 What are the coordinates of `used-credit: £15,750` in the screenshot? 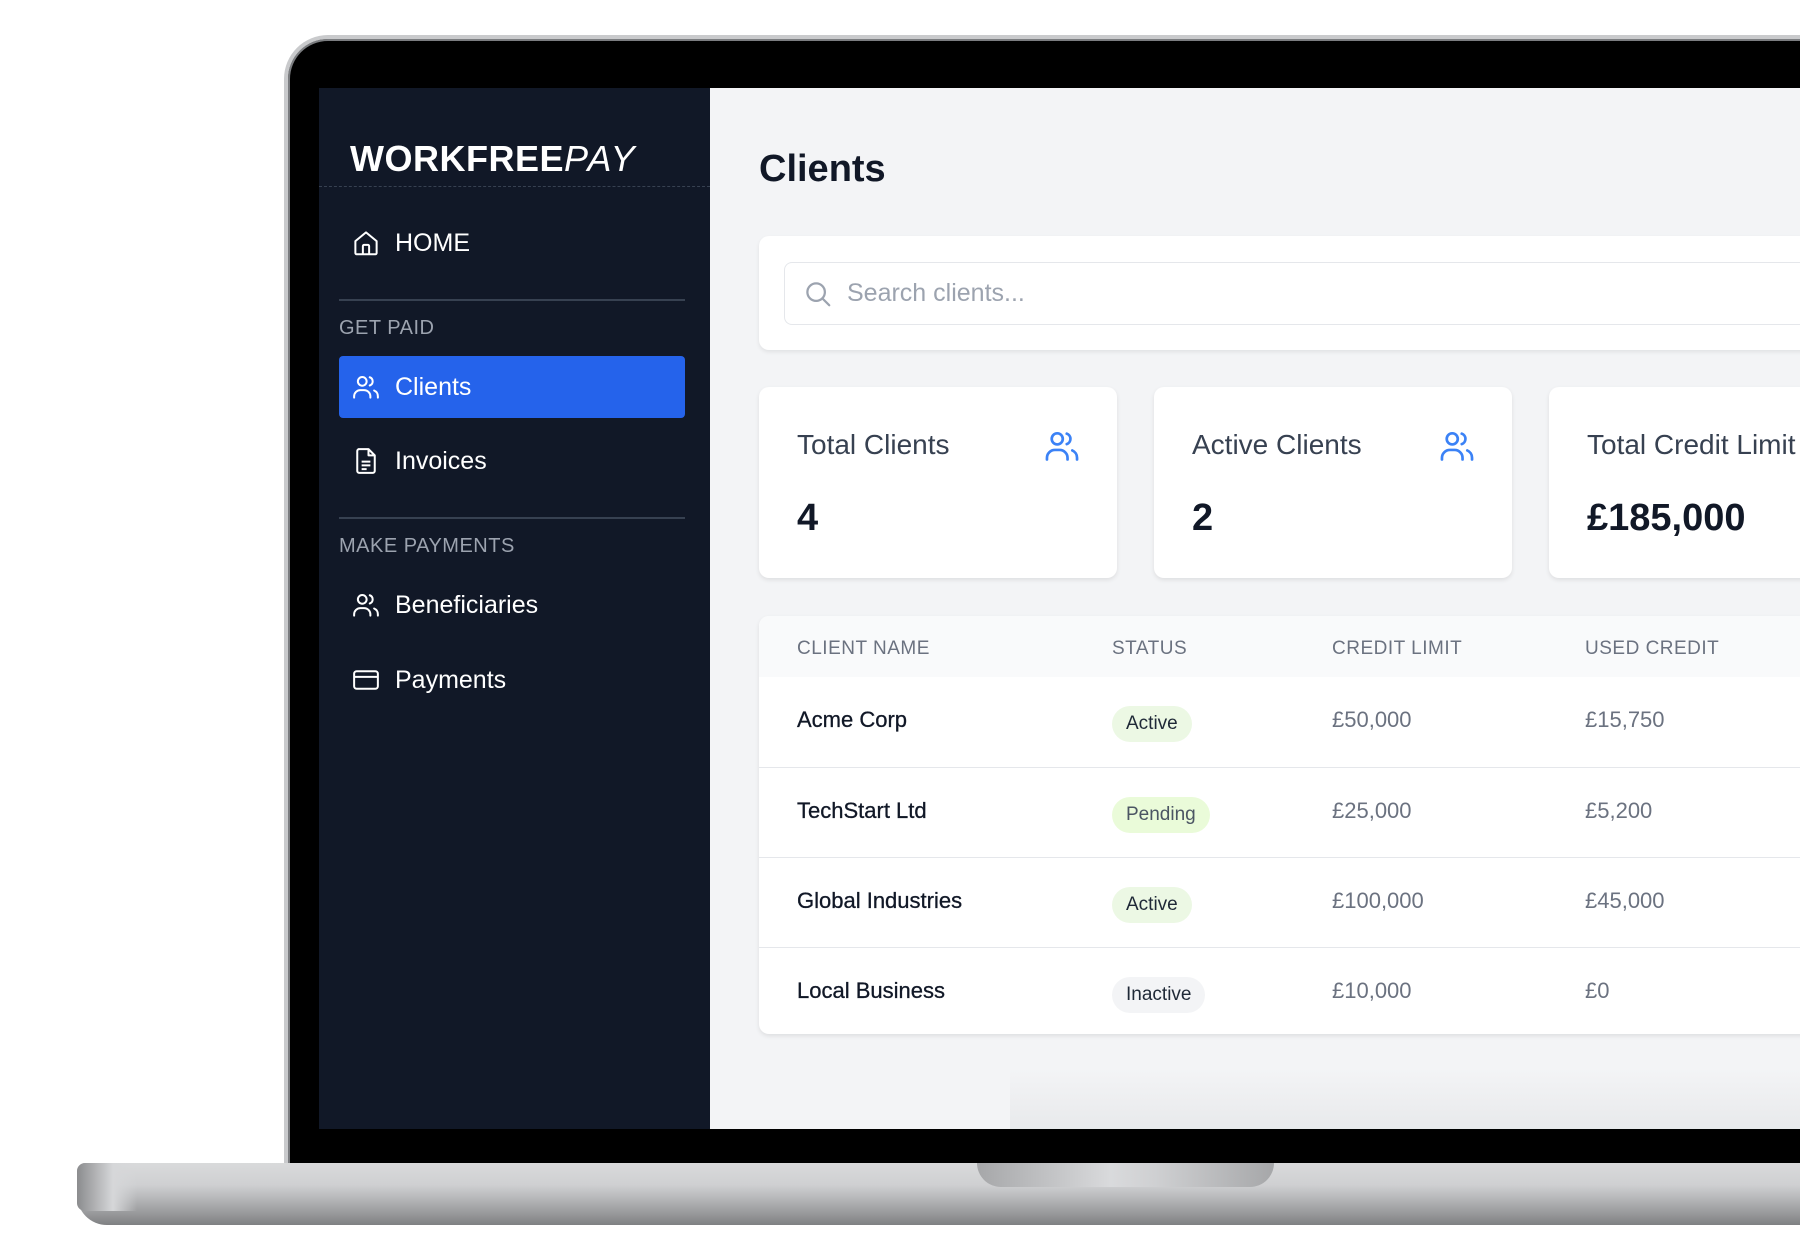 It's located at (1625, 719).